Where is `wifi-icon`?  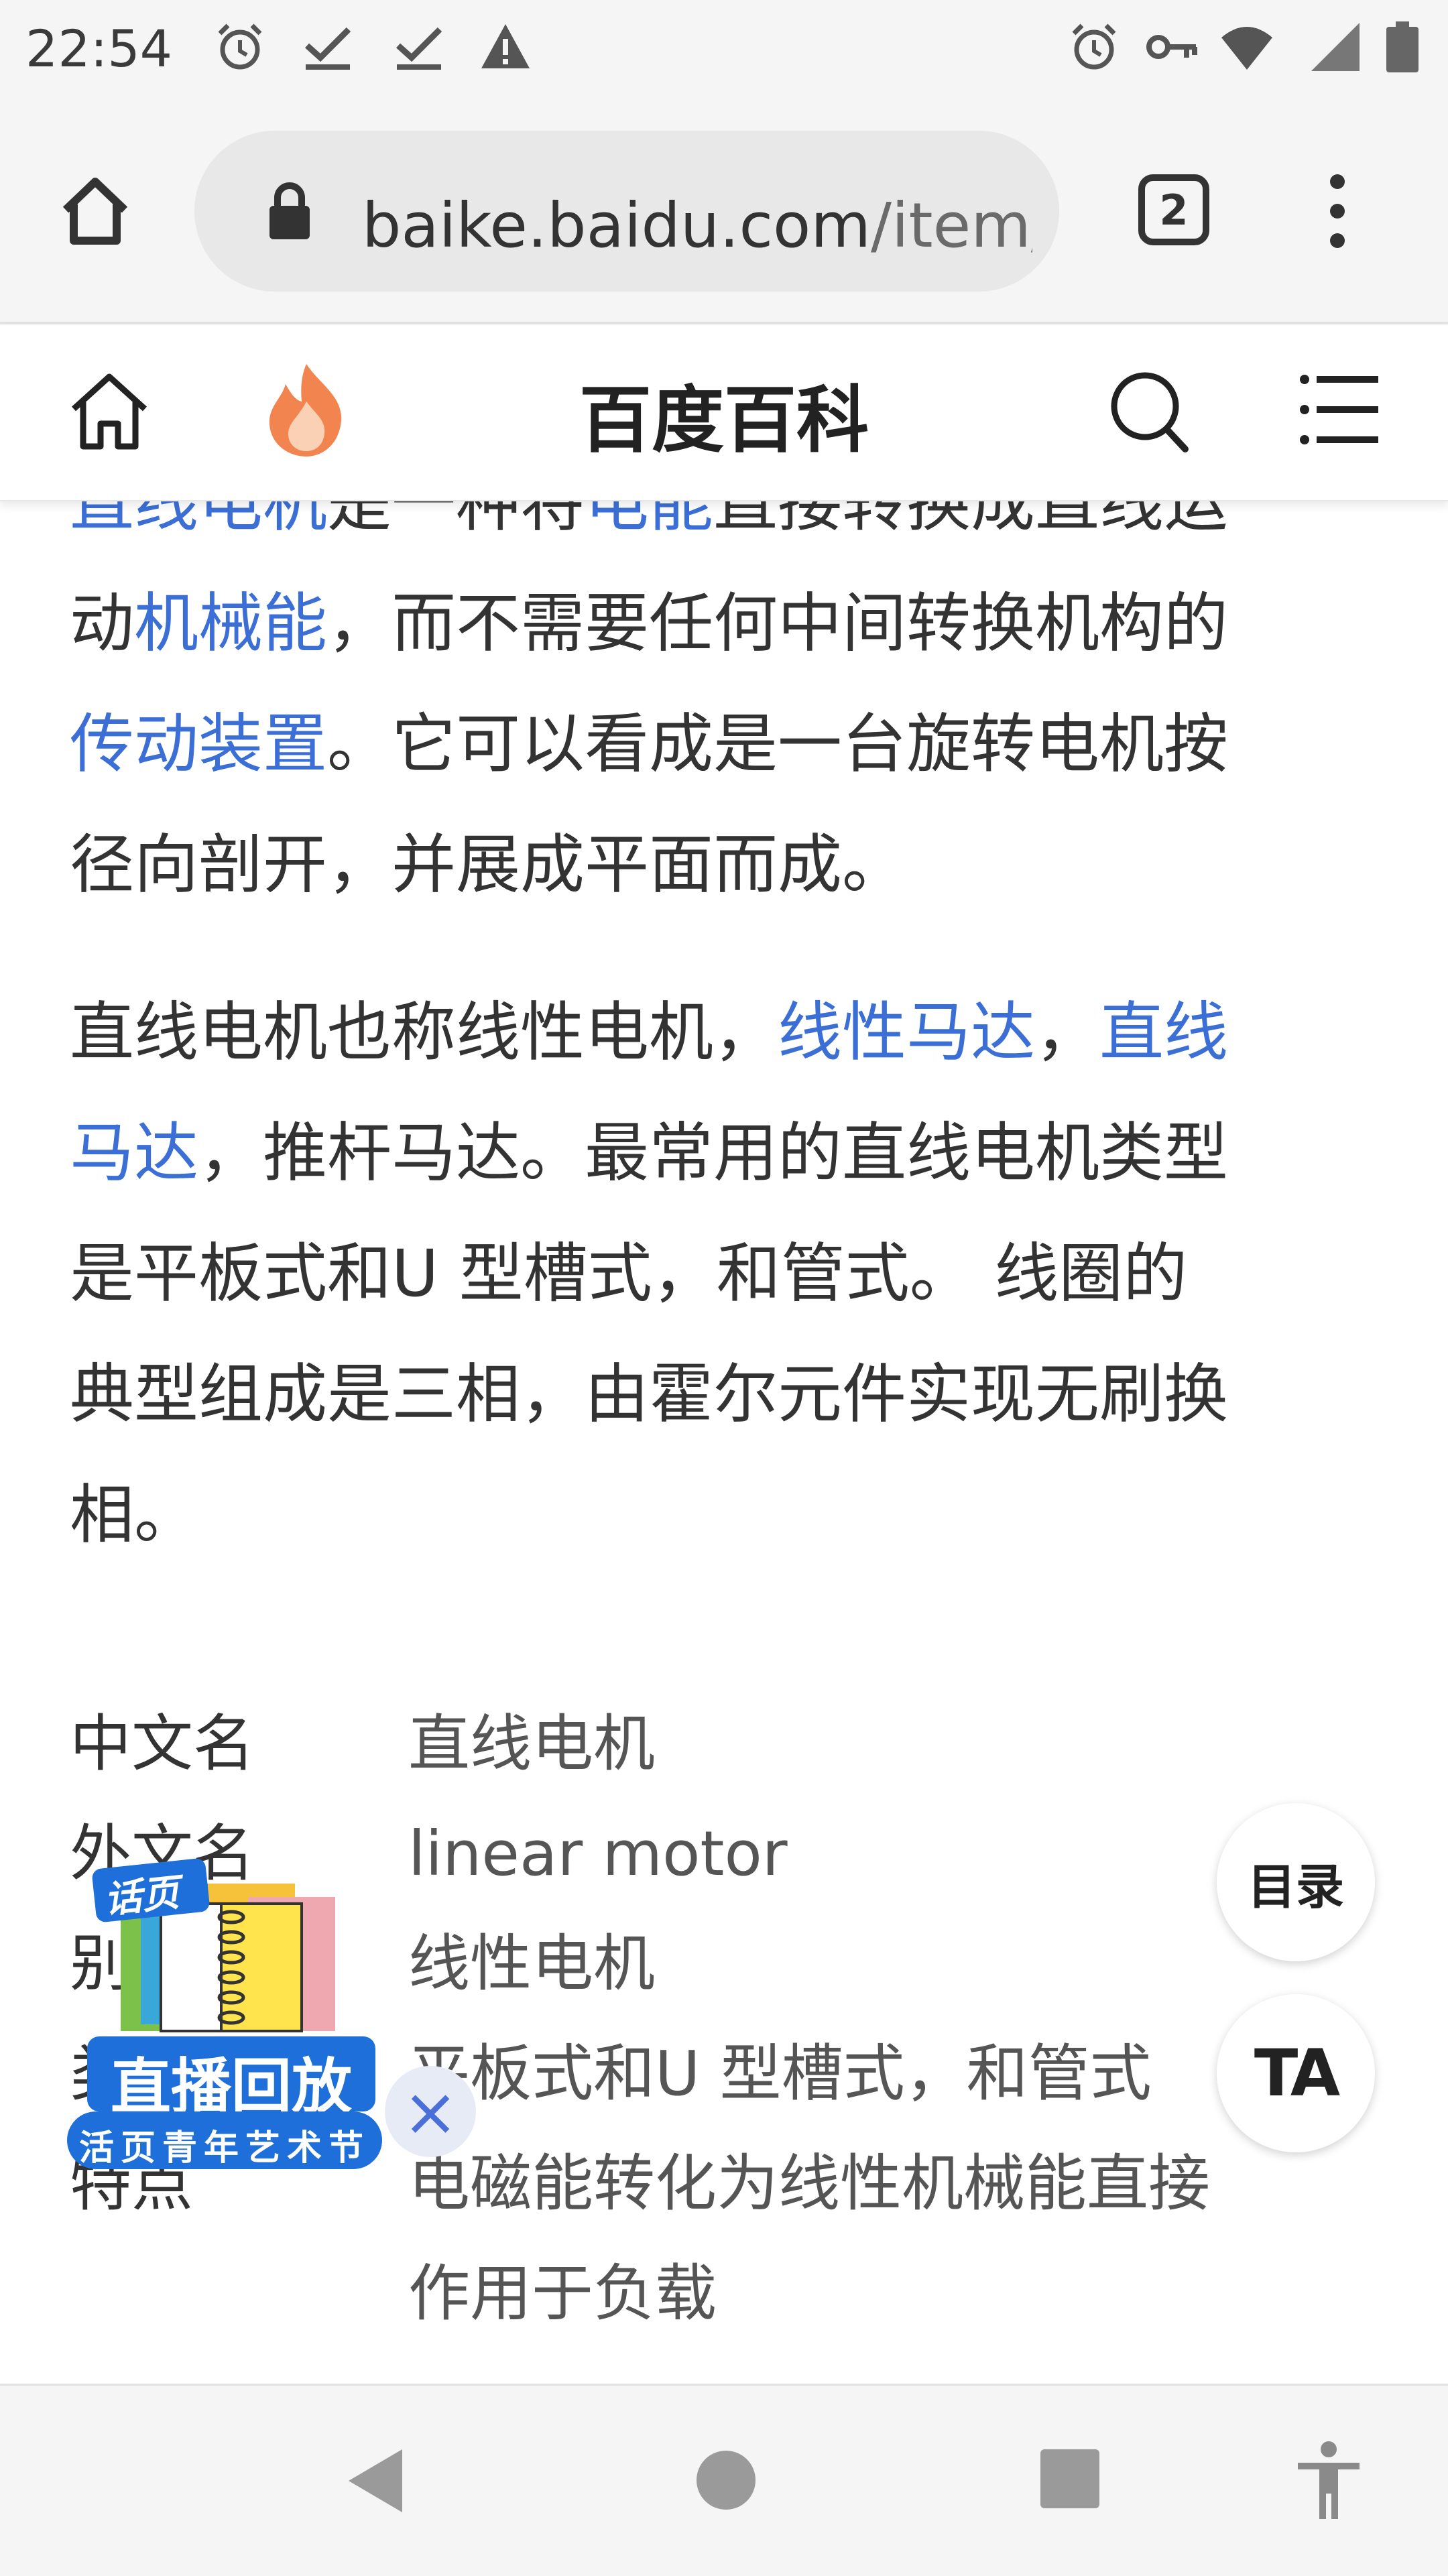
wifi-icon is located at coordinates (1246, 48).